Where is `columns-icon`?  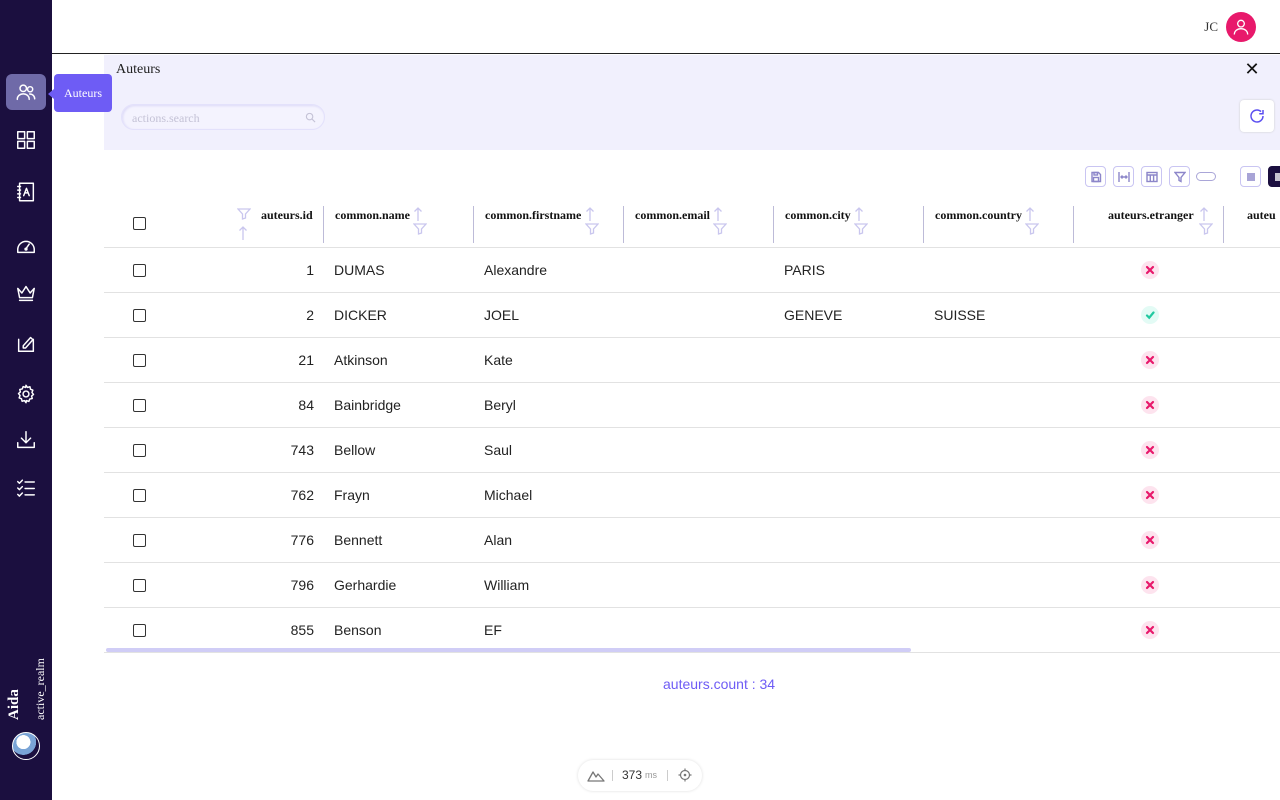 columns-icon is located at coordinates (1151, 176).